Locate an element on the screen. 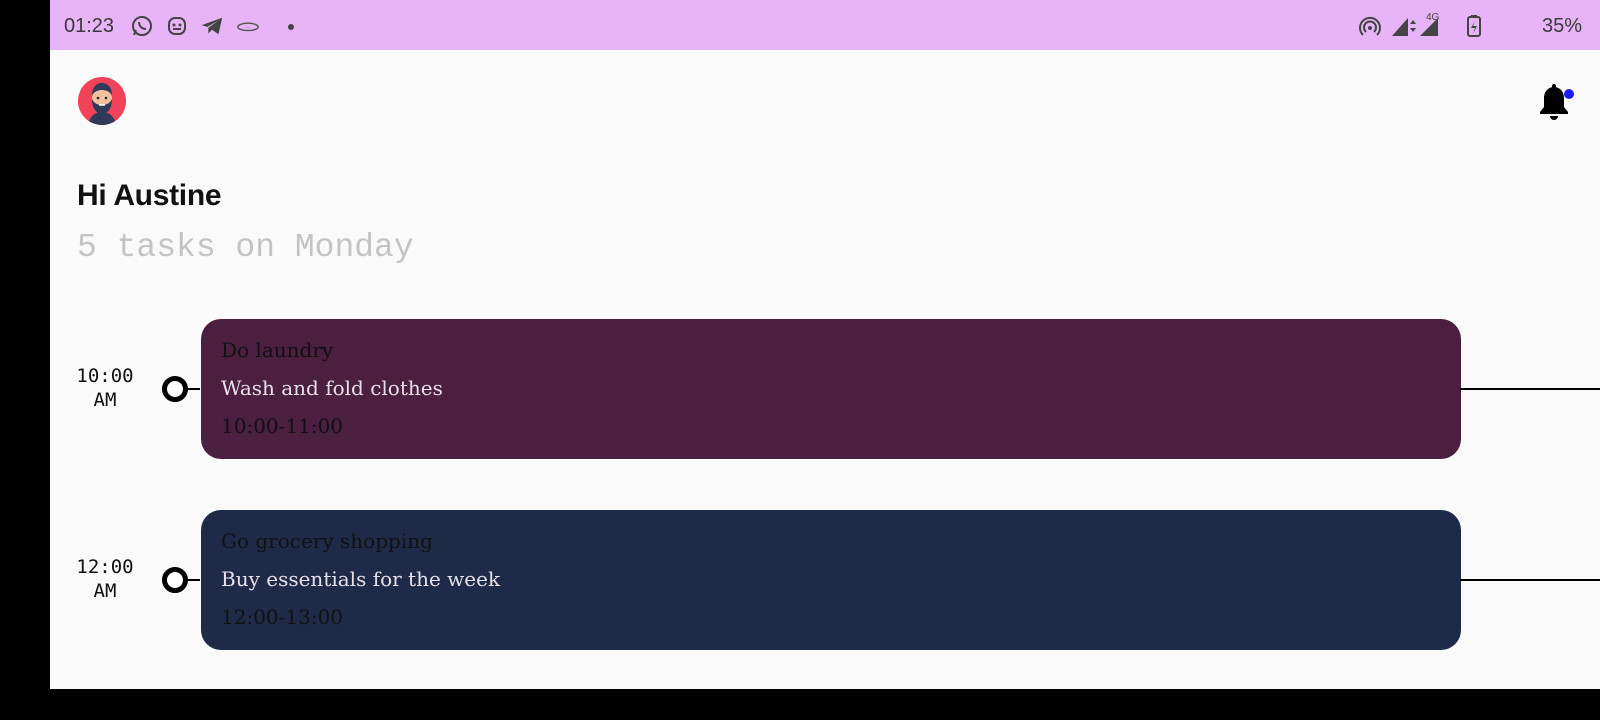  telegram-icon is located at coordinates (212, 26).